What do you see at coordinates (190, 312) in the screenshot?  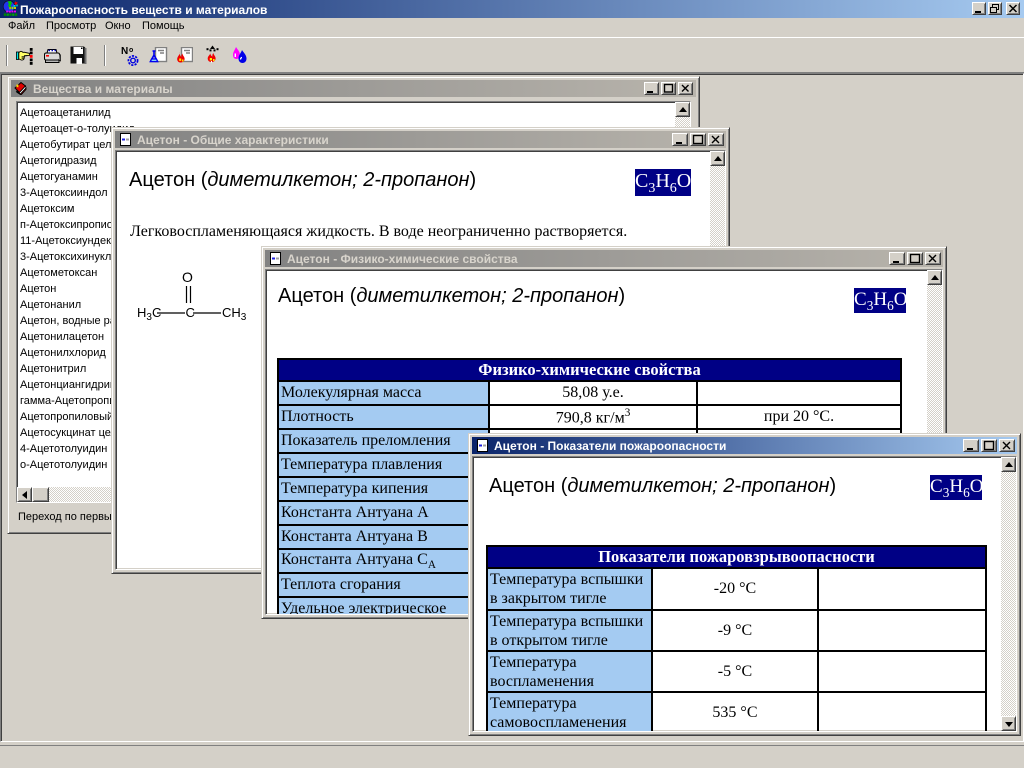 I see `svg-text: C` at bounding box center [190, 312].